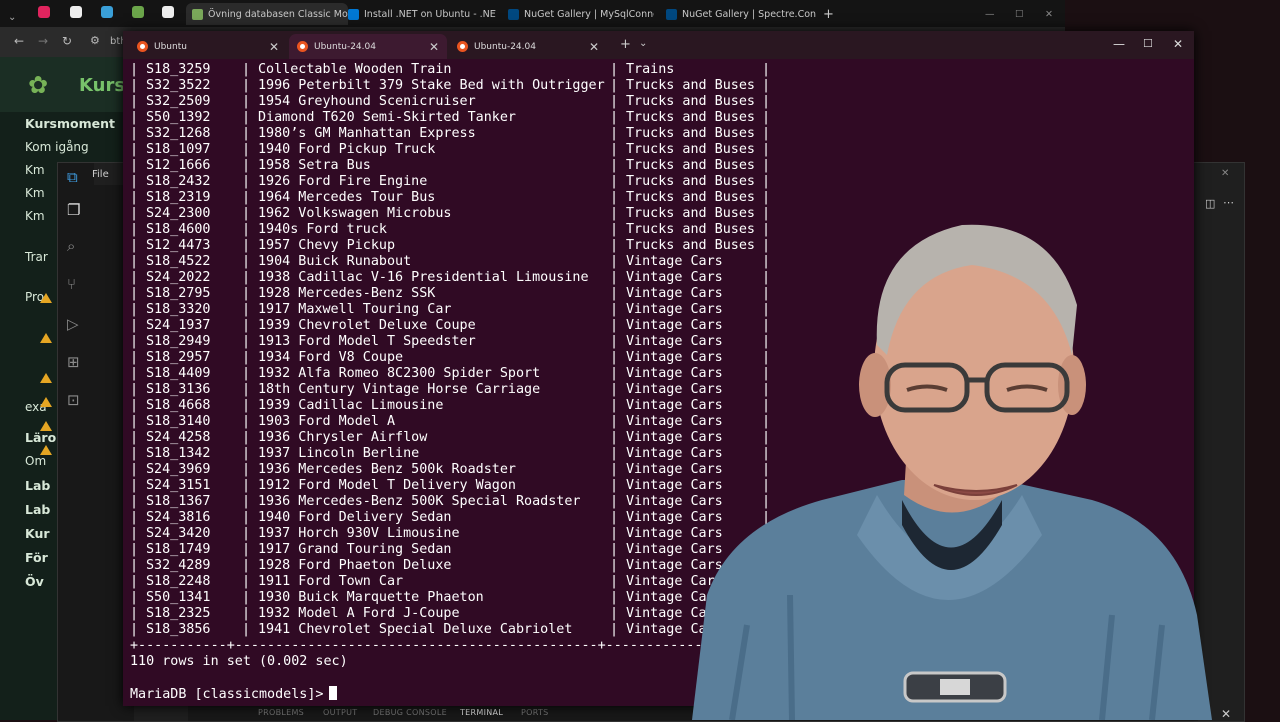  What do you see at coordinates (71, 246) in the screenshot?
I see `search-icon: ⌕` at bounding box center [71, 246].